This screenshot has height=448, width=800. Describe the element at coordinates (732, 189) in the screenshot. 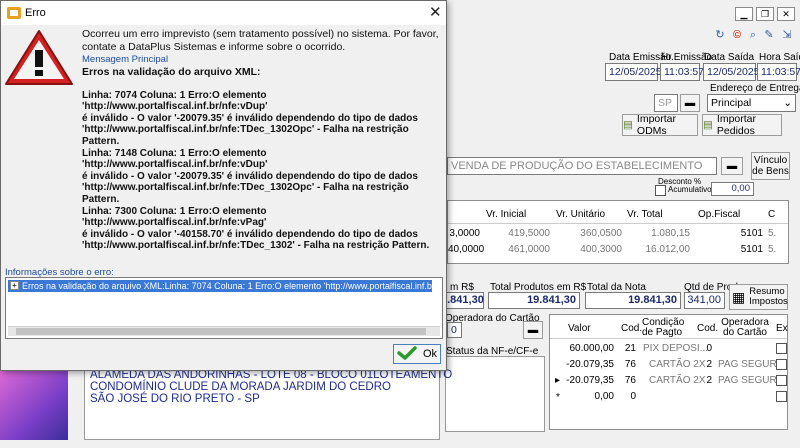

I see `desconto-field: 0,00` at that location.